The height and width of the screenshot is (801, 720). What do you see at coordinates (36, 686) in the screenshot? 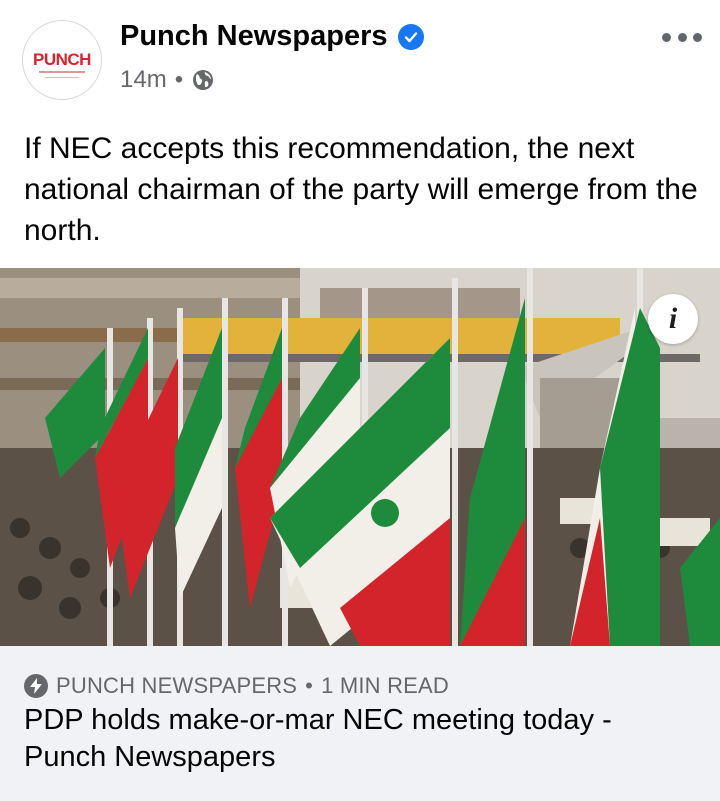
I see `bolt-icon` at bounding box center [36, 686].